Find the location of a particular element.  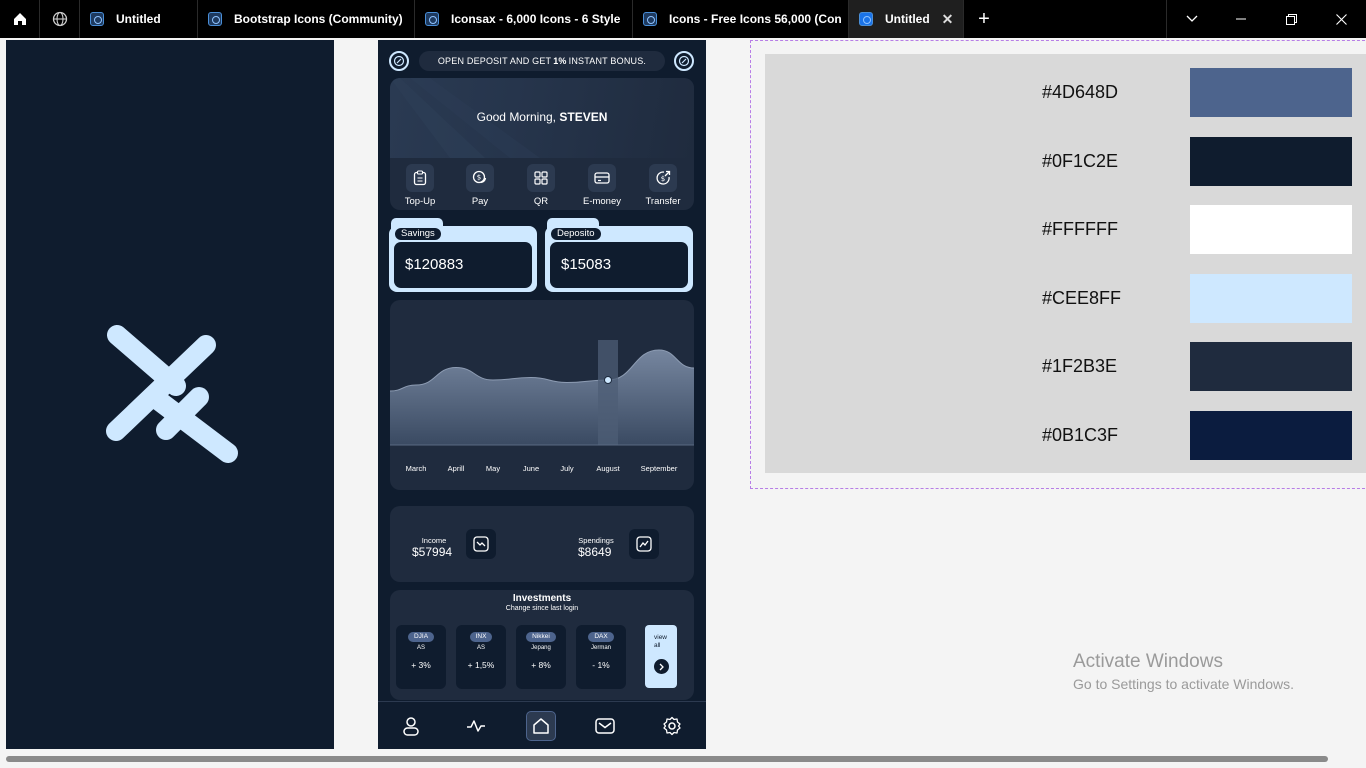

deposito-card: Deposito $15083 is located at coordinates (619, 255).